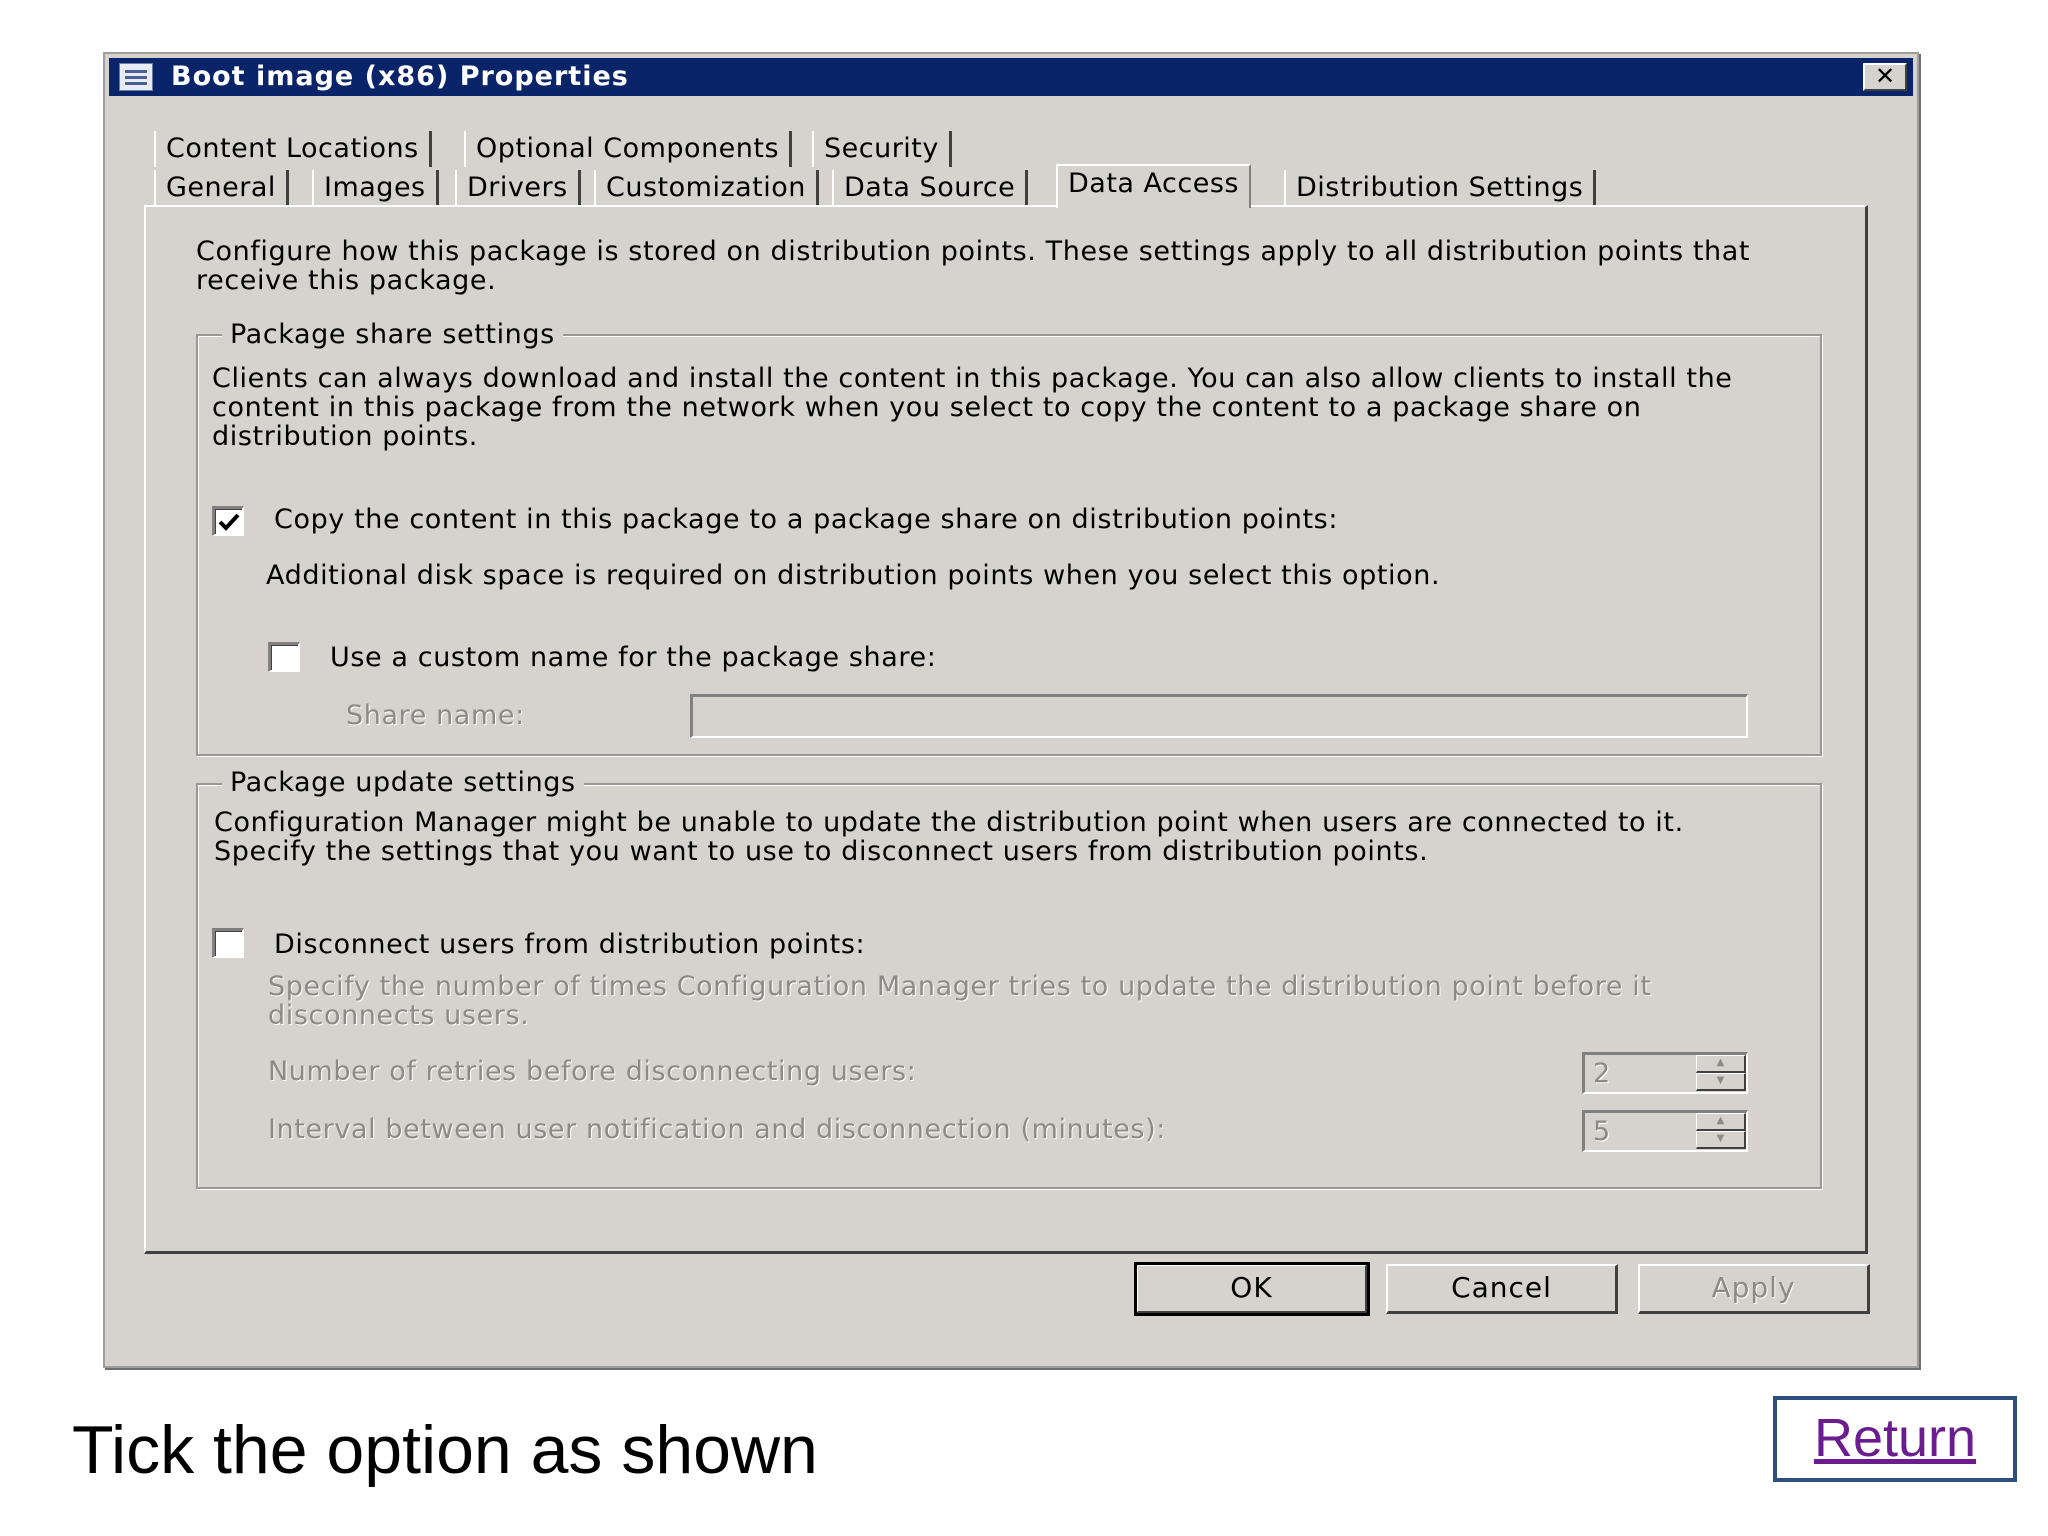 This screenshot has height=1536, width=2048. What do you see at coordinates (375, 188) in the screenshot?
I see `tab-images: Images` at bounding box center [375, 188].